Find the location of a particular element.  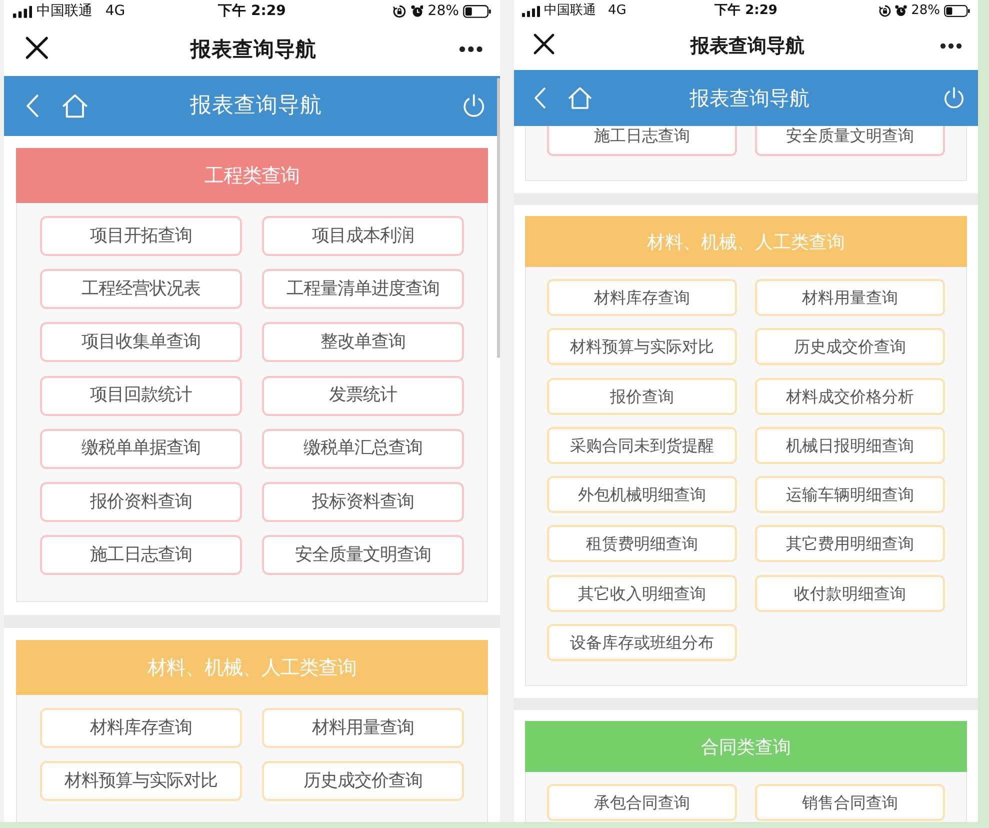

query-button: 销售合同查询 is located at coordinates (850, 803).